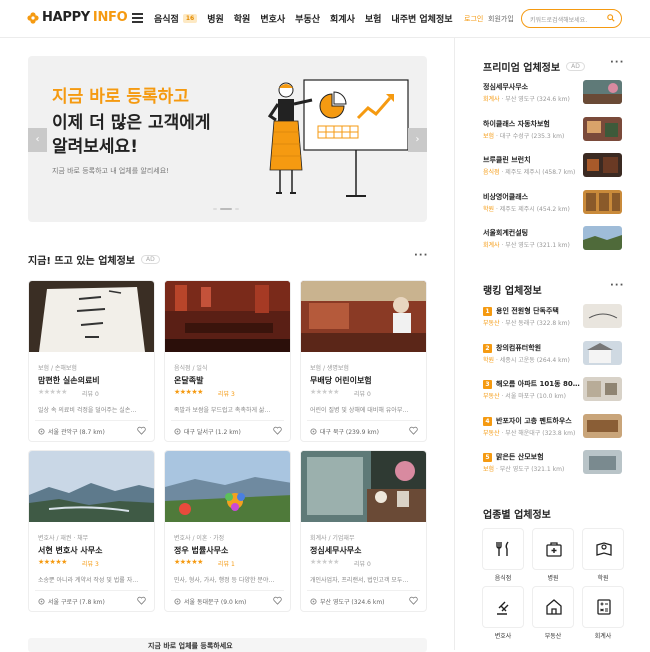  Describe the element at coordinates (527, 311) in the screenshot. I see `ranking-name-text: 용인 전원형 단독주택` at that location.